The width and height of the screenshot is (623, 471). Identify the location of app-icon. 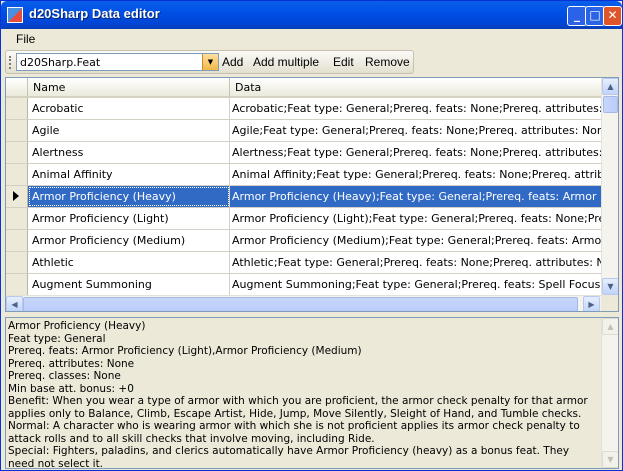
(15, 15).